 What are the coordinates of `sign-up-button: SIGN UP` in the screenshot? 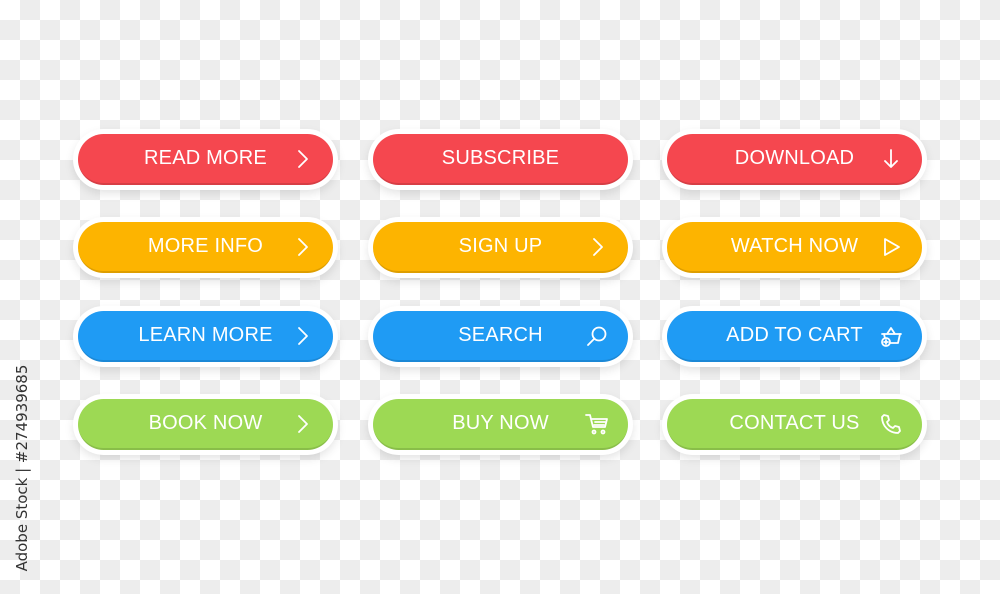 It's located at (500, 247).